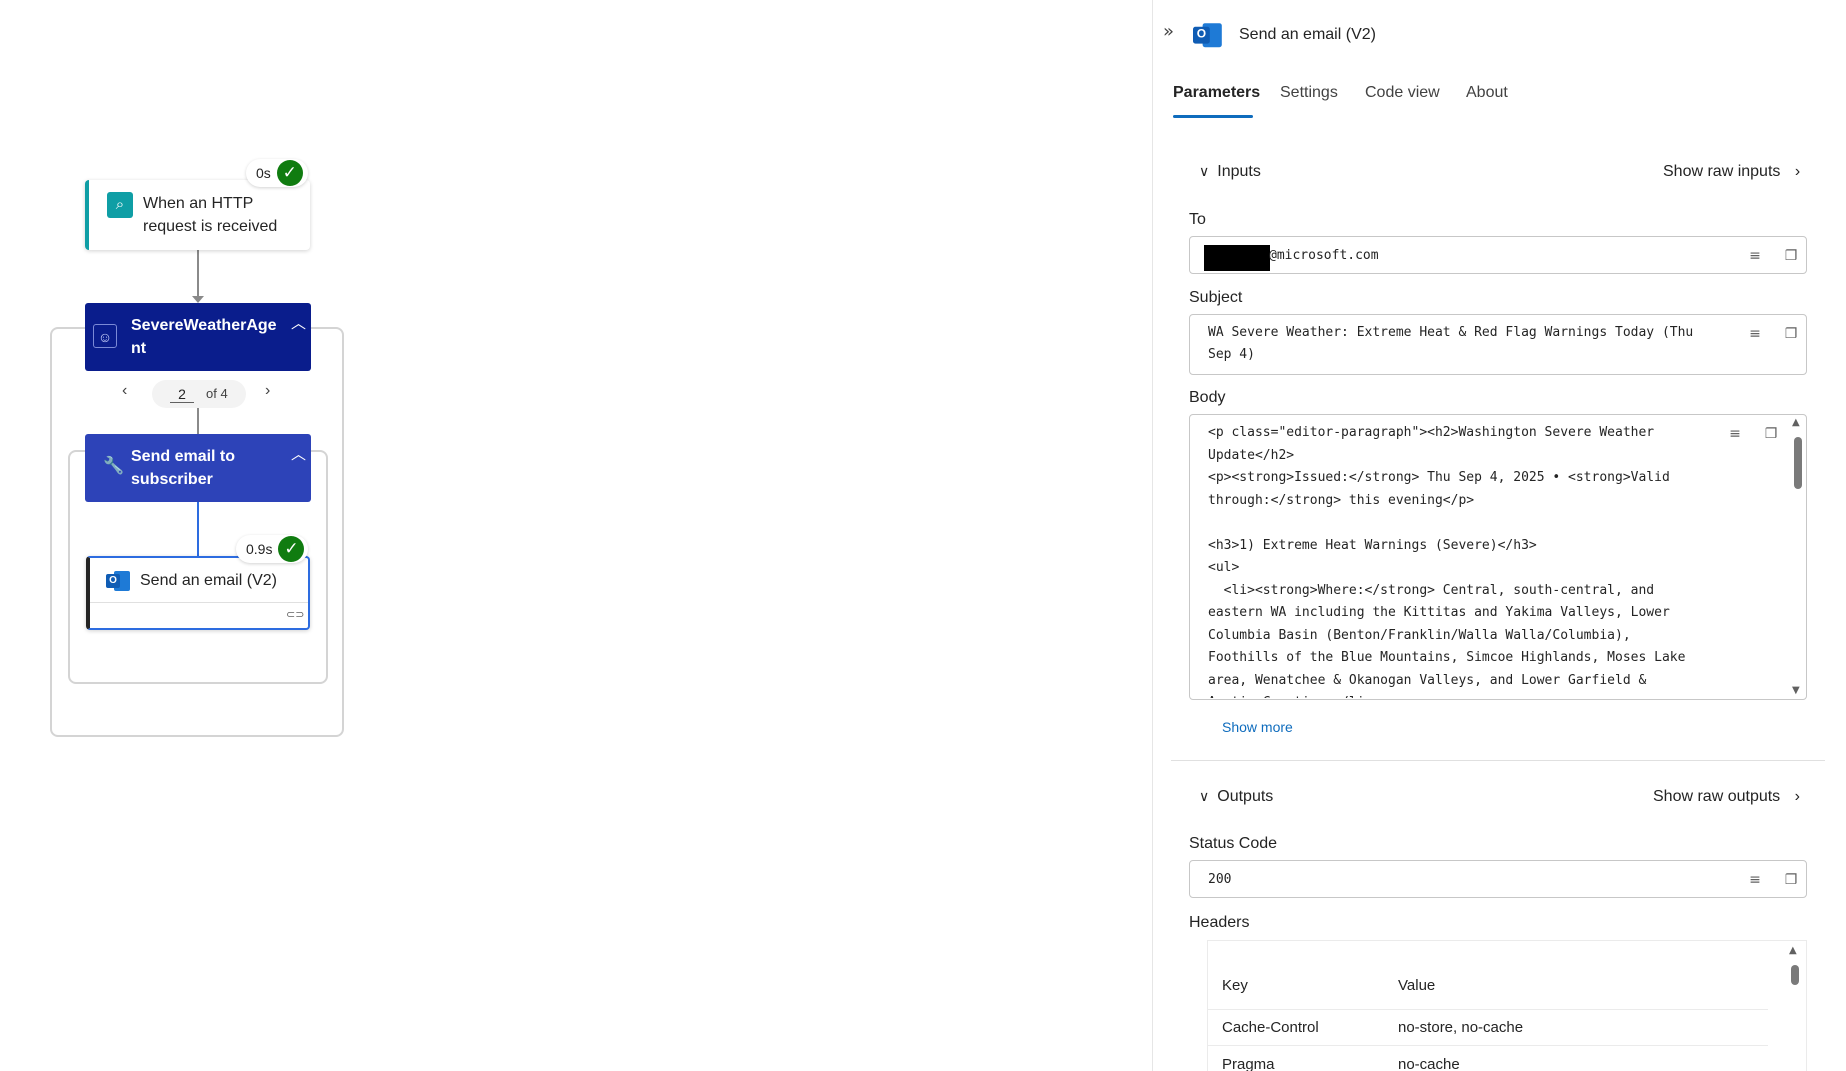 Image resolution: width=1846 pixels, height=1071 pixels. What do you see at coordinates (1220, 879) in the screenshot?
I see `status-code-value: 200` at bounding box center [1220, 879].